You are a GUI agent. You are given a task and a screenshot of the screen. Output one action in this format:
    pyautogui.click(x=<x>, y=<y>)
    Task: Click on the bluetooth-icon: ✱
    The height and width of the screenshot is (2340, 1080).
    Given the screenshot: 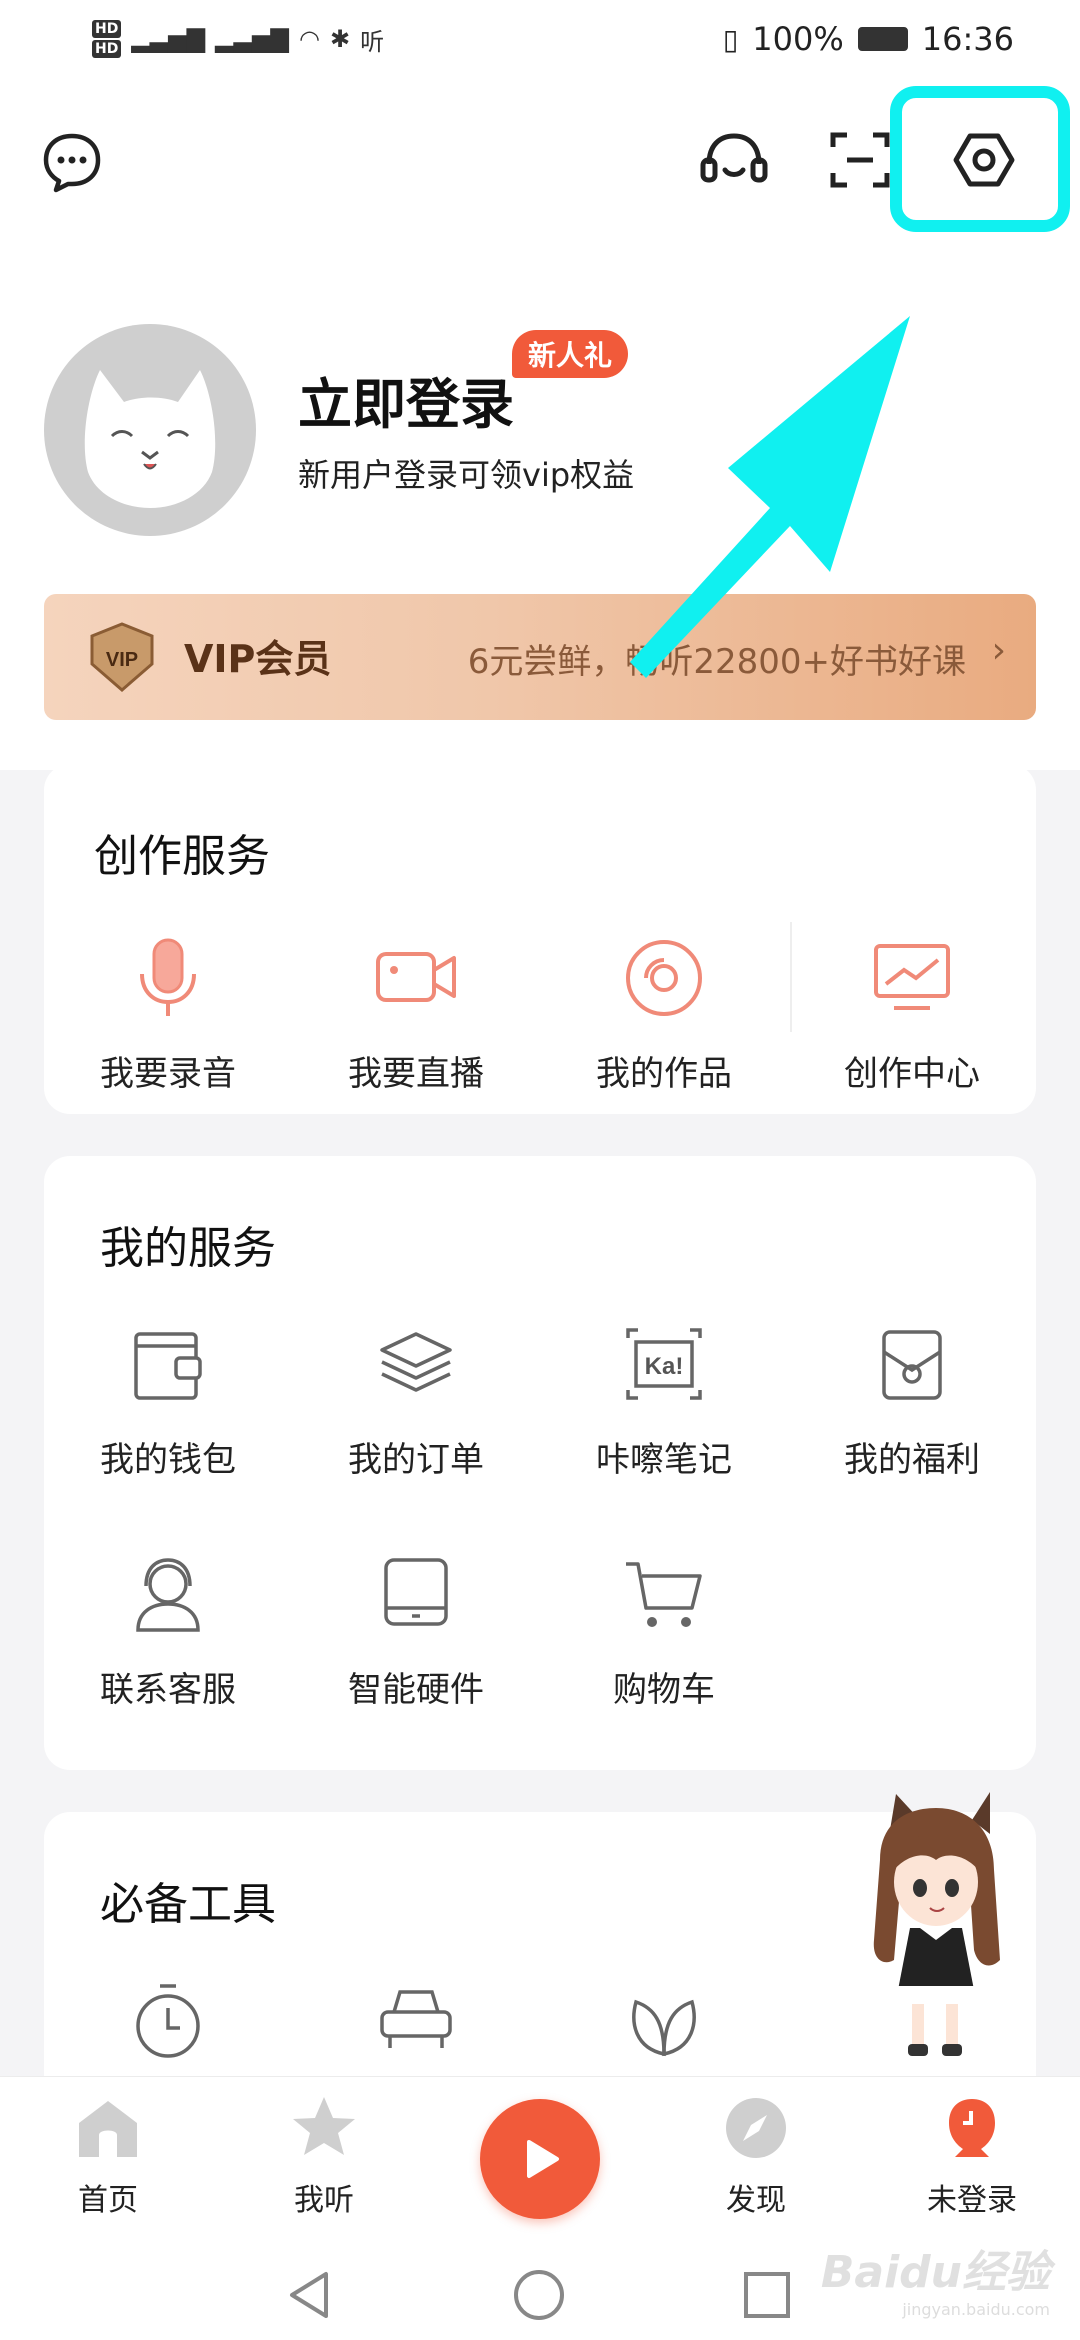 What is the action you would take?
    pyautogui.click(x=340, y=39)
    